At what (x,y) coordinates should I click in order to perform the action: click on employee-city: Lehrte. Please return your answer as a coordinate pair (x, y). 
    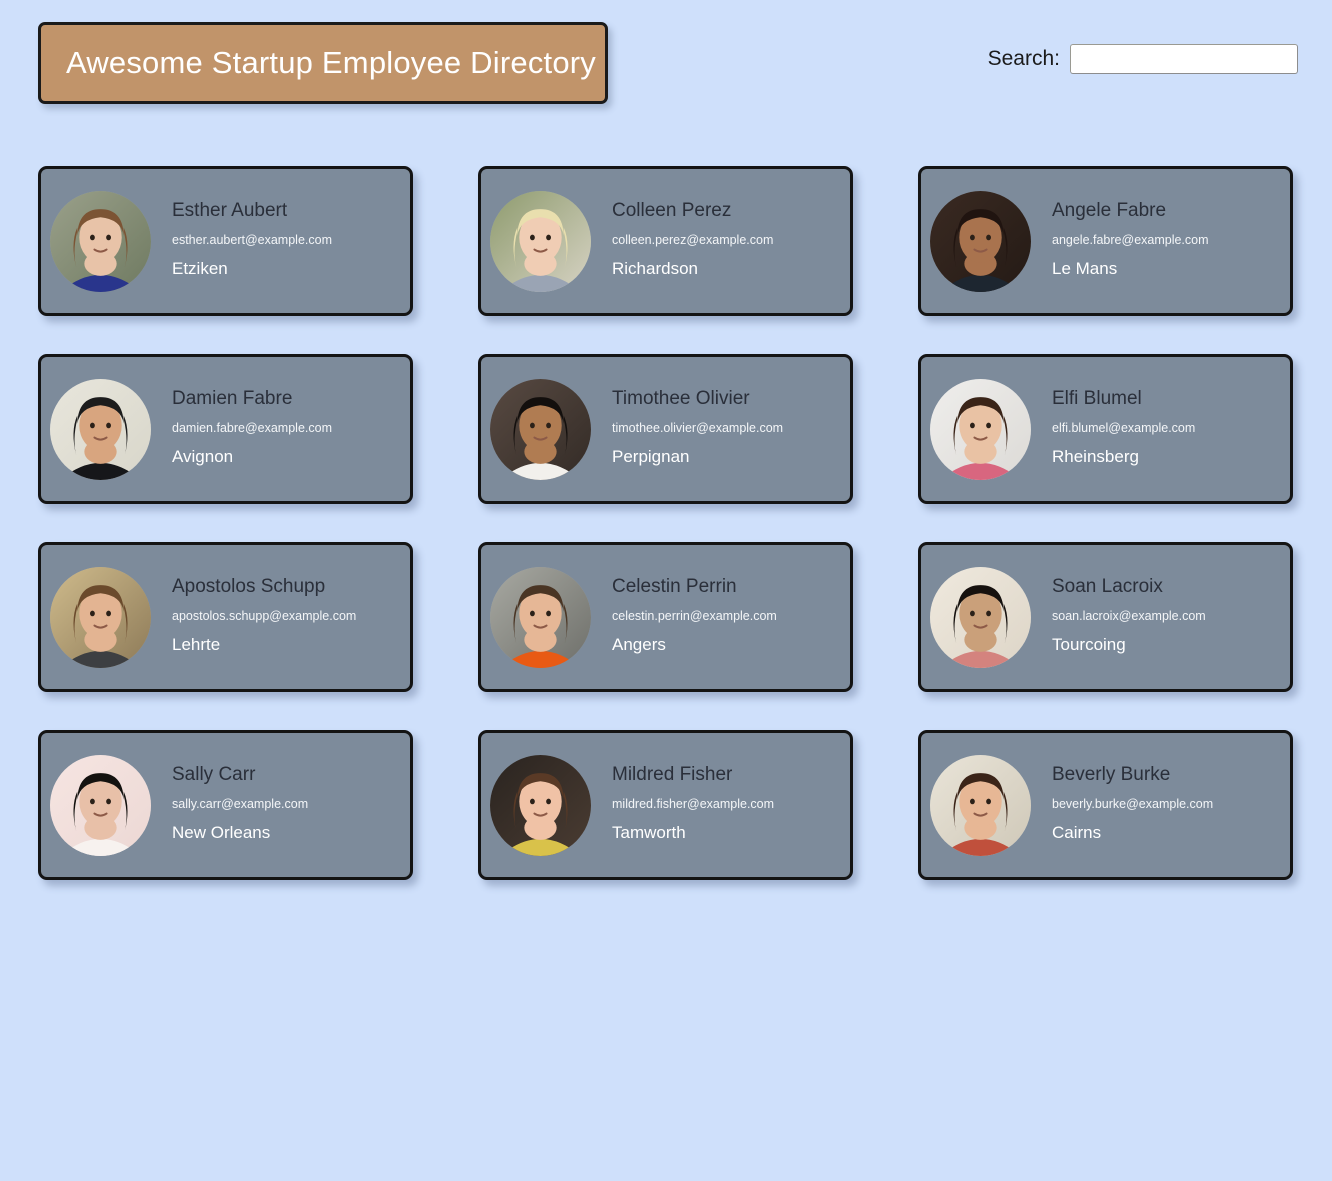
    Looking at the image, I should click on (196, 645).